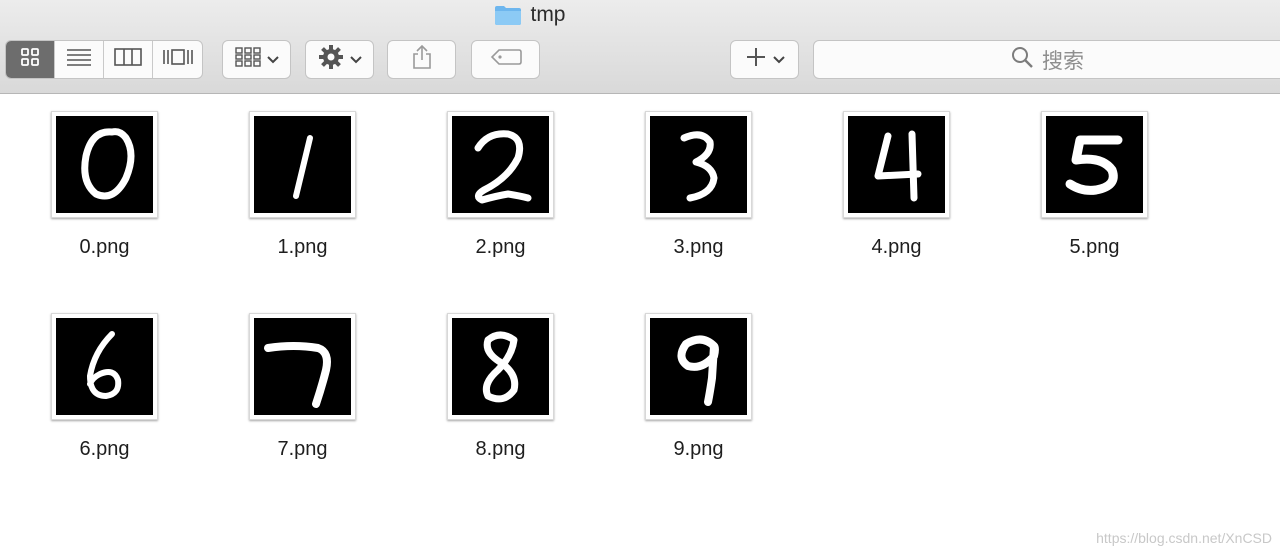  I want to click on search-field: 搜索, so click(1046, 59).